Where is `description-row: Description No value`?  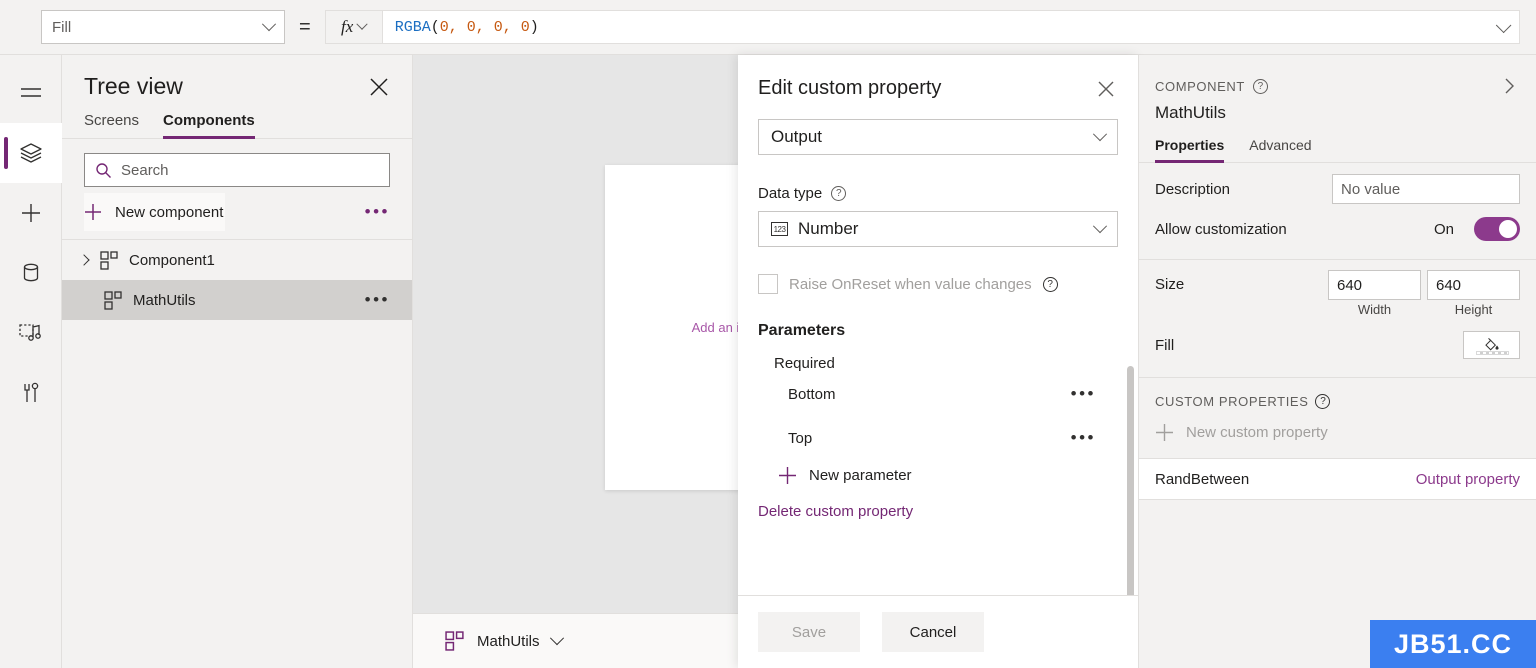 description-row: Description No value is located at coordinates (1337, 189).